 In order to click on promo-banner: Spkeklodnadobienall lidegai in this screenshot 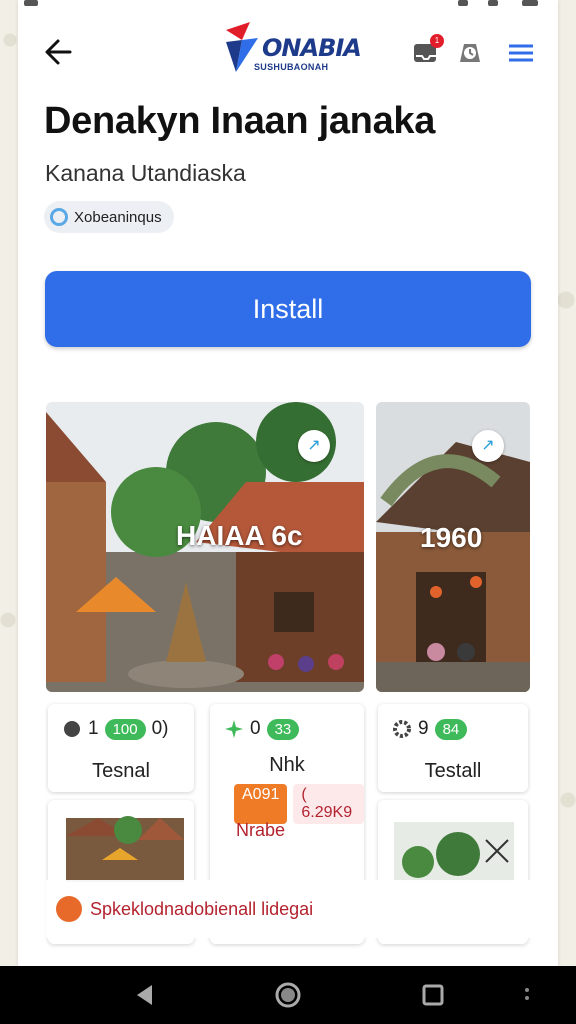, I will do `click(296, 909)`.